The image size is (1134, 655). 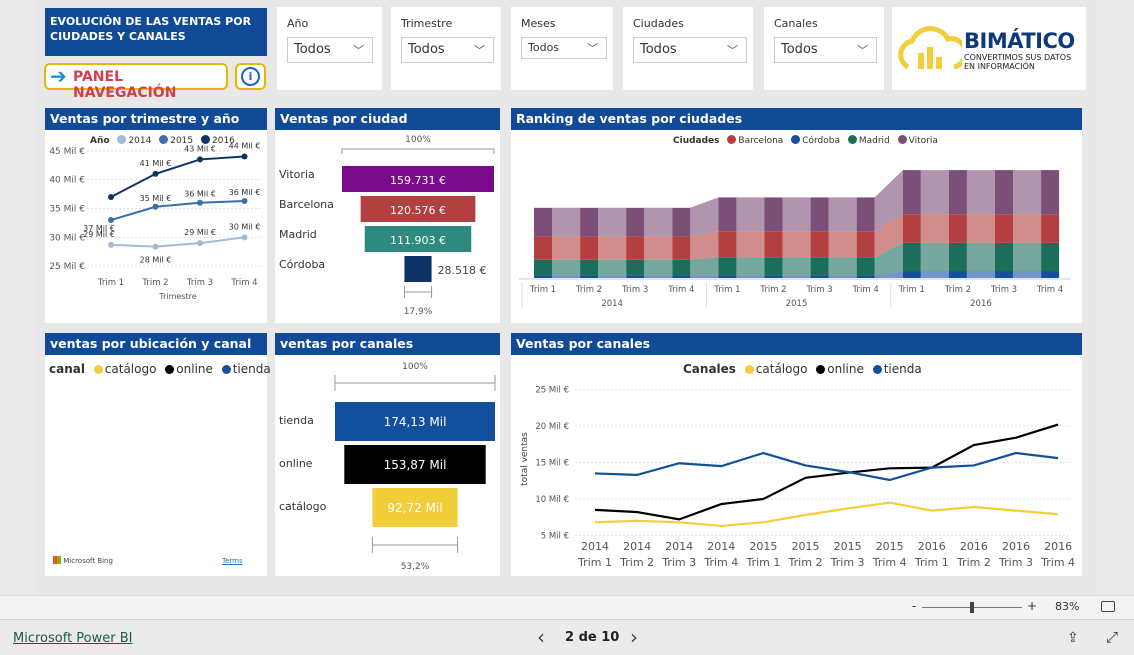 What do you see at coordinates (418, 240) in the screenshot?
I see `data-label: 111.903 €` at bounding box center [418, 240].